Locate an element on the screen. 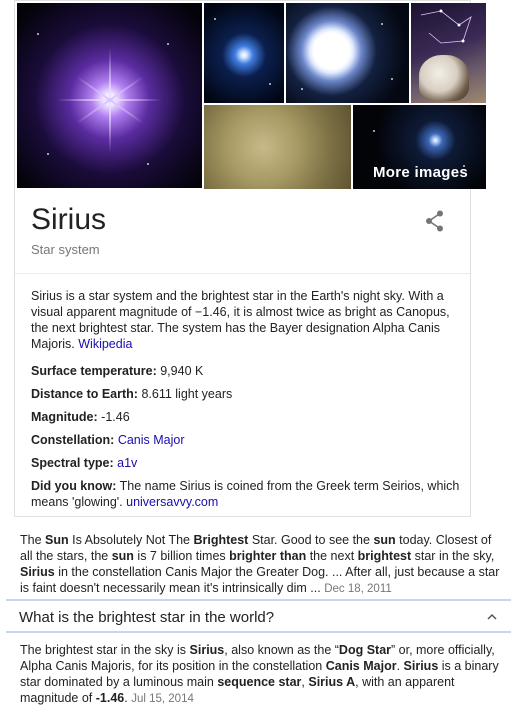 This screenshot has width=517, height=714. text-segment: . is located at coordinates (400, 666).